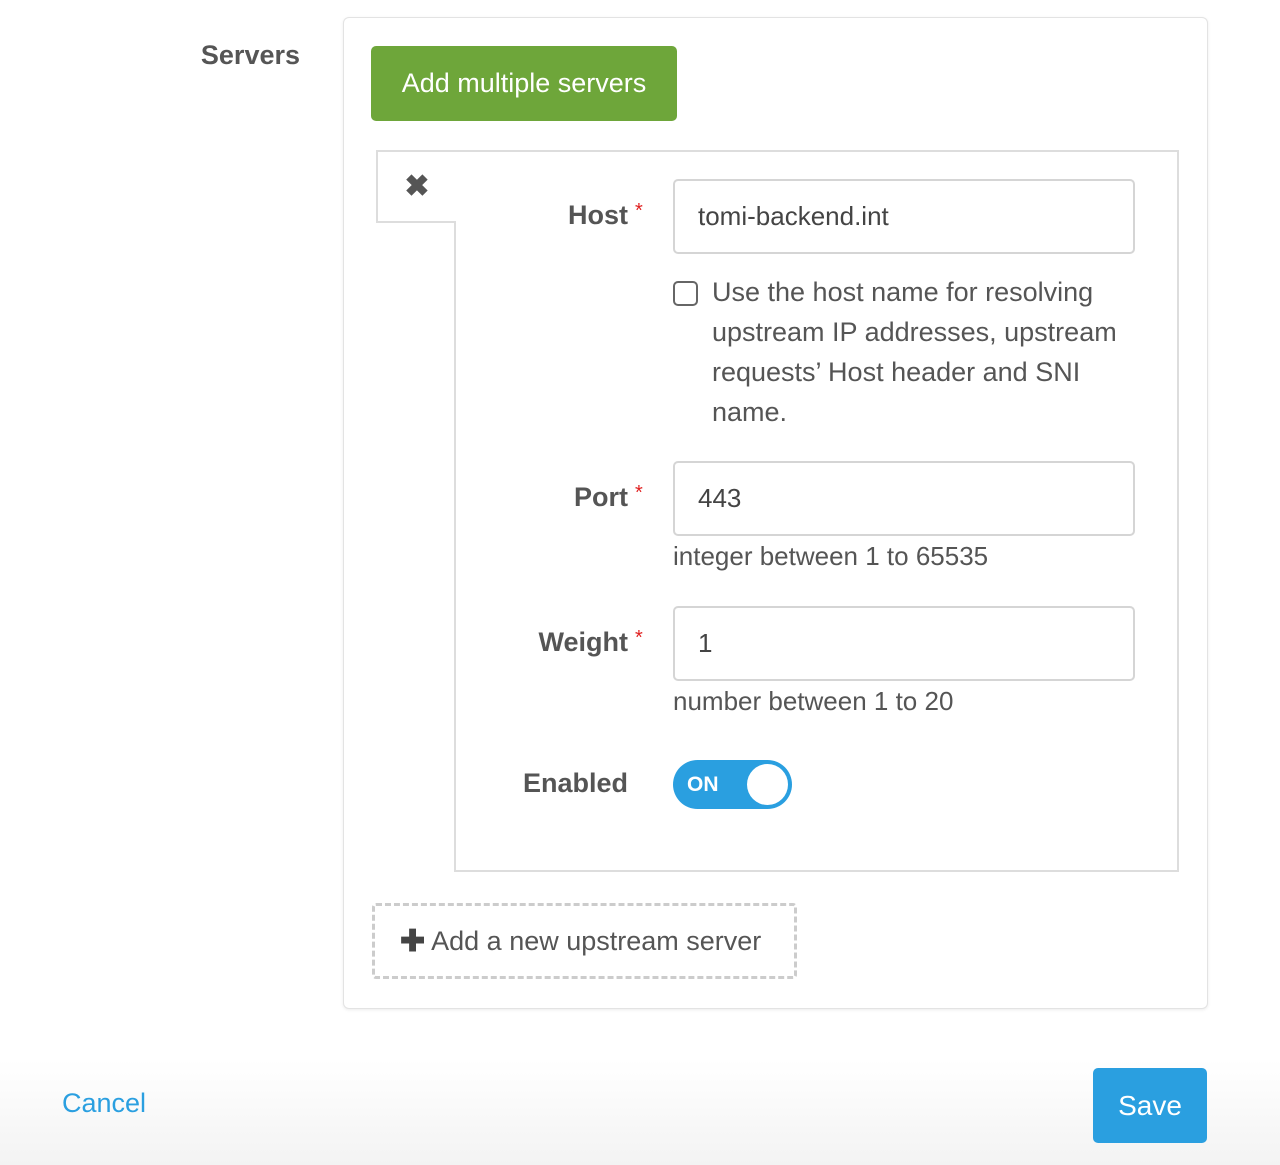  What do you see at coordinates (1178, 511) in the screenshot?
I see `box-border-right` at bounding box center [1178, 511].